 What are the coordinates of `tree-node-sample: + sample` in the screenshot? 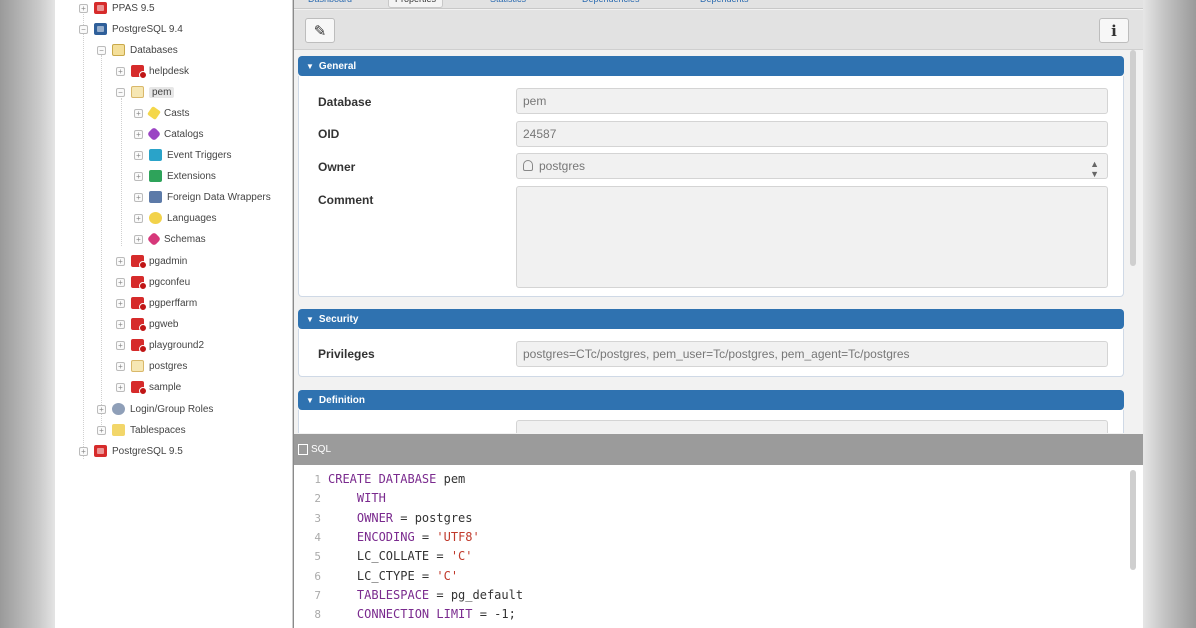 It's located at (148, 387).